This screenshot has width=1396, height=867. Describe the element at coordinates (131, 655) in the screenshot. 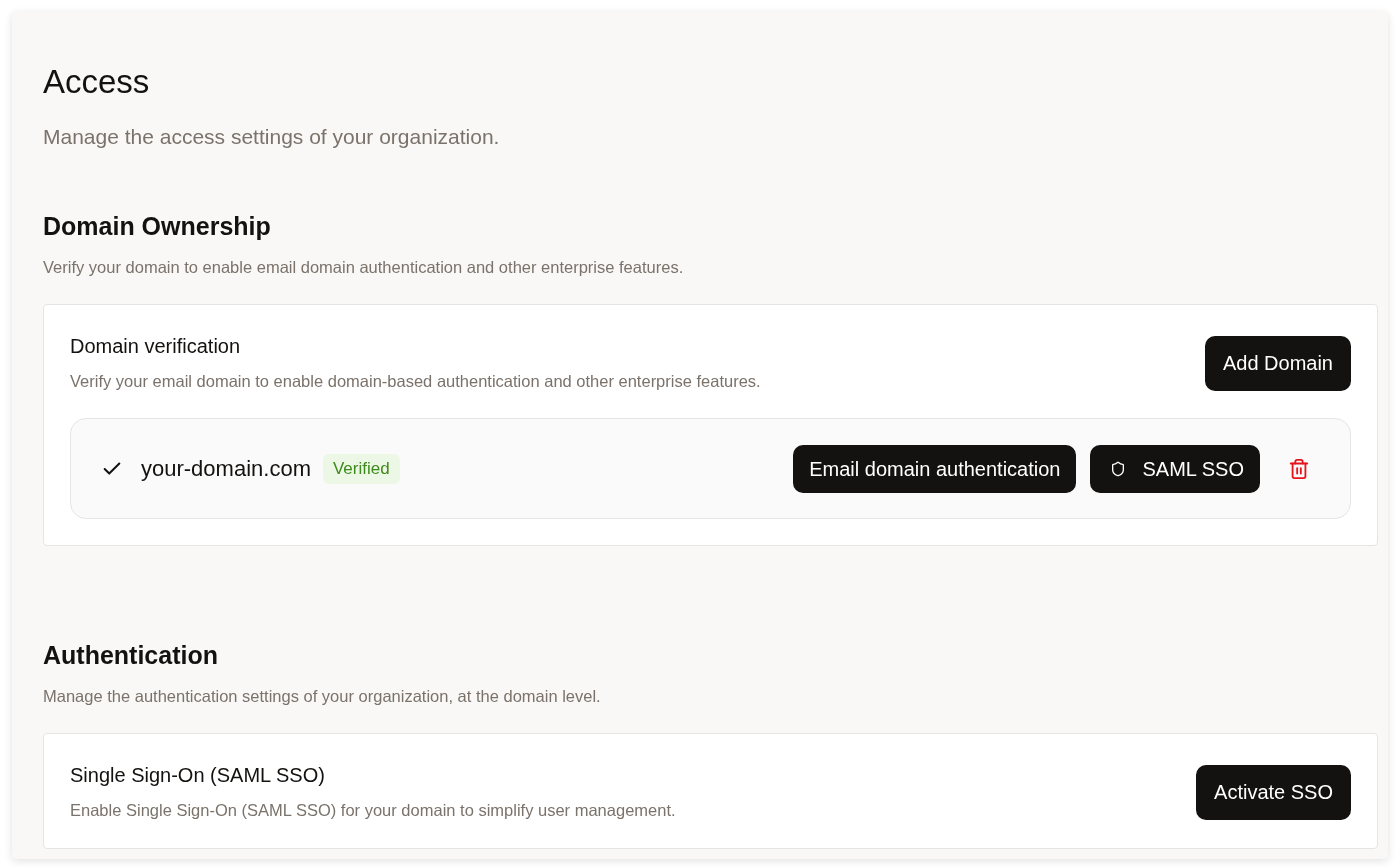

I see `section-heading: Authentication` at that location.